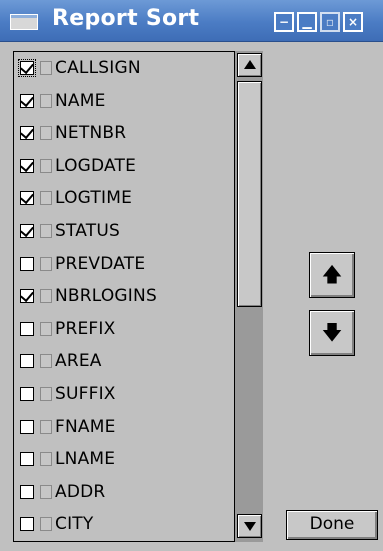  What do you see at coordinates (100, 263) in the screenshot?
I see `field-label: PREVDATE` at bounding box center [100, 263].